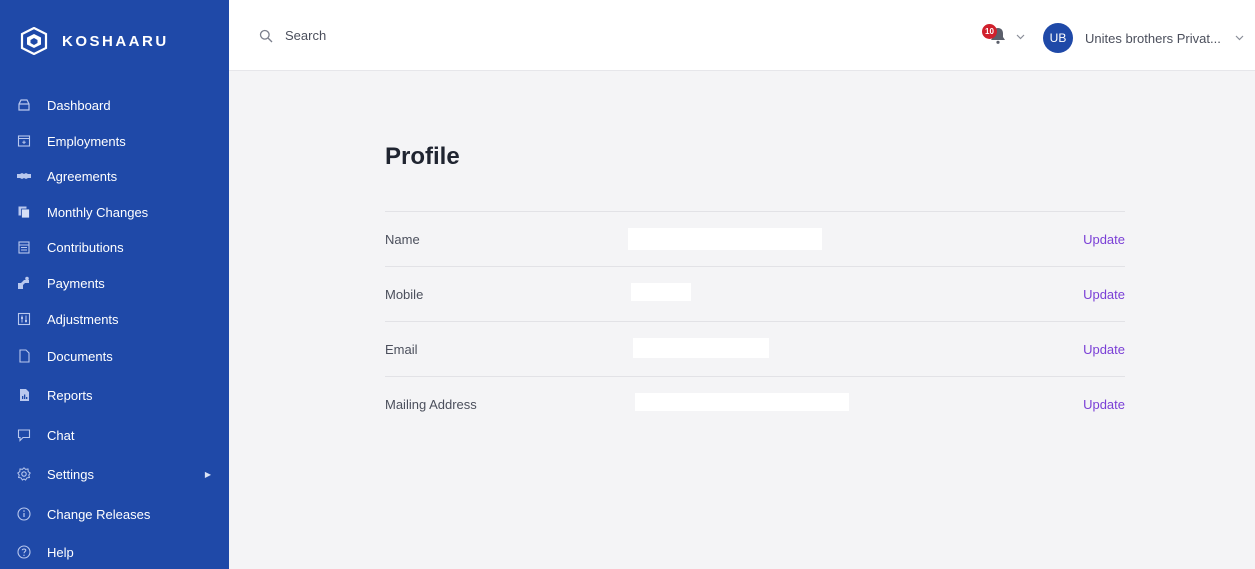 The height and width of the screenshot is (569, 1255). I want to click on sidebar-item-contributions: Contributions, so click(114, 247).